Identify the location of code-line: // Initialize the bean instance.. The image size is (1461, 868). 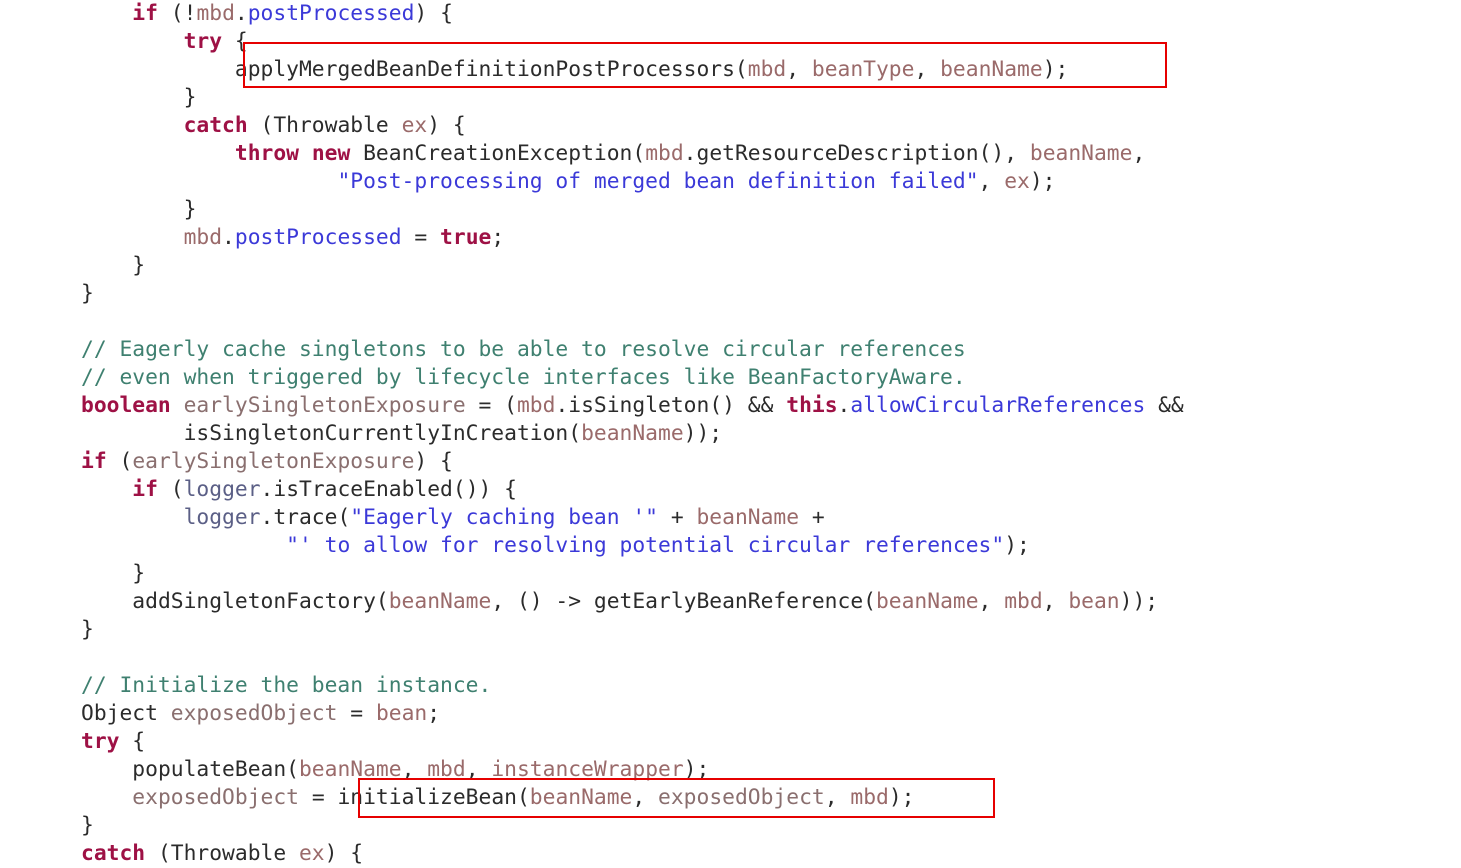
(632, 686).